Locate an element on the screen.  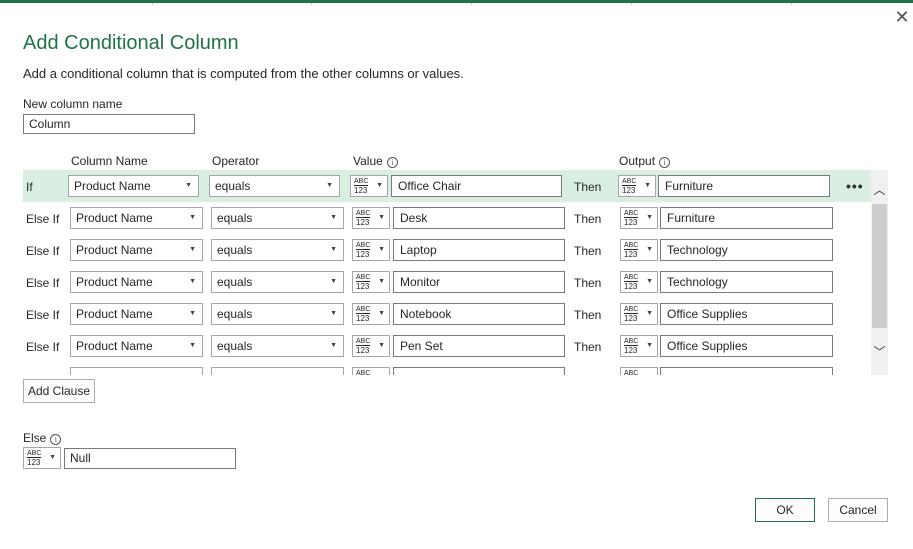
clause-row-partial: ▼ ▼ ABC 123 ▼ ABC 123 ▼ is located at coordinates (447, 368).